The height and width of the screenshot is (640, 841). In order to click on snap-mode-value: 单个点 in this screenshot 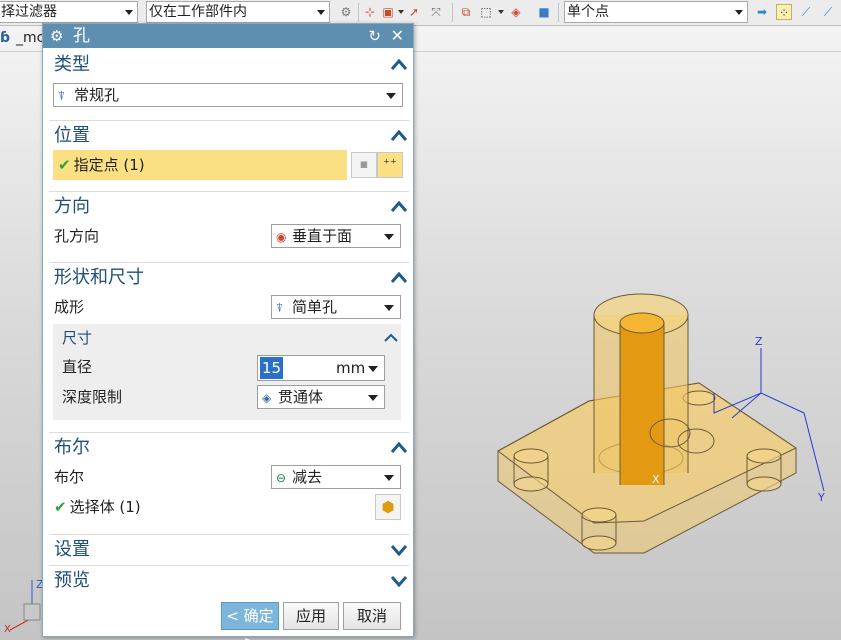, I will do `click(588, 12)`.